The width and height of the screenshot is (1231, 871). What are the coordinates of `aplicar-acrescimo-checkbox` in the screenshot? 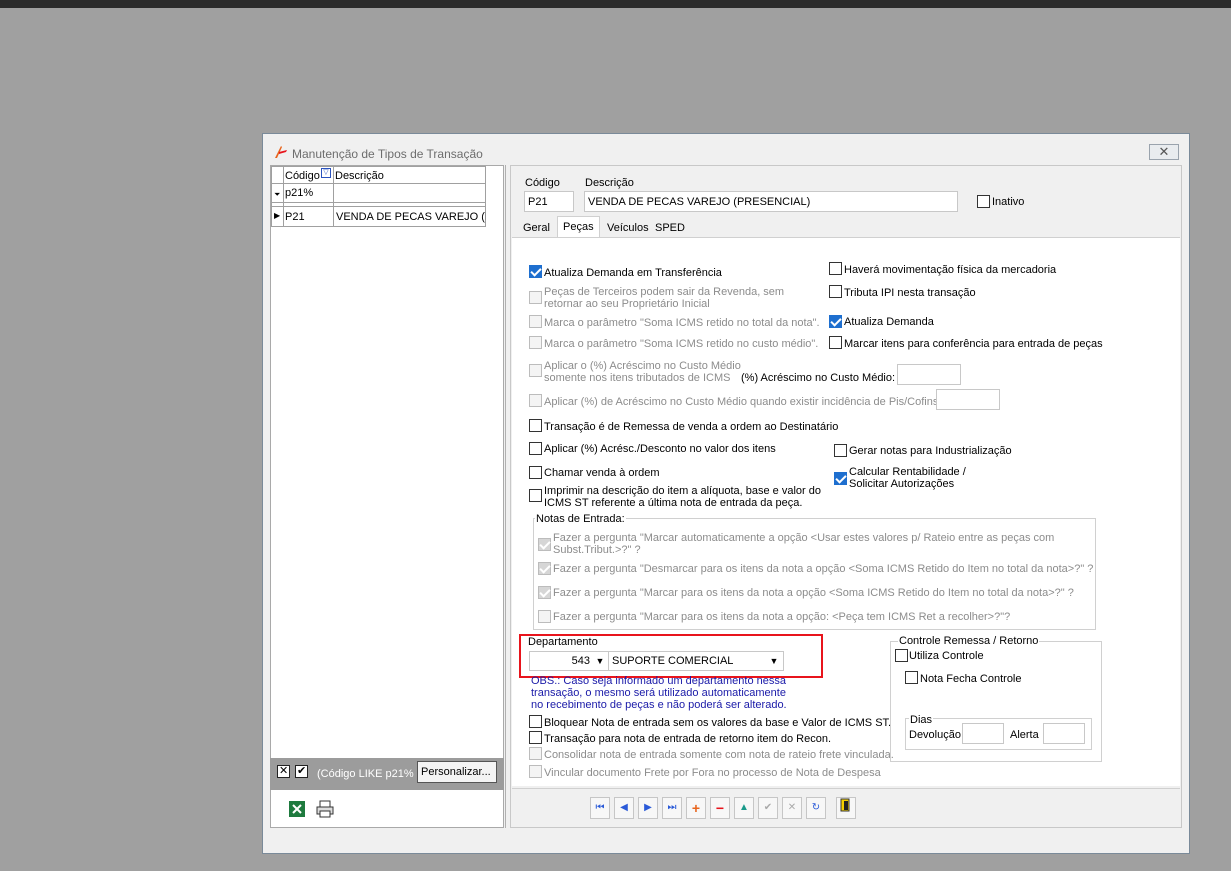 It's located at (535, 370).